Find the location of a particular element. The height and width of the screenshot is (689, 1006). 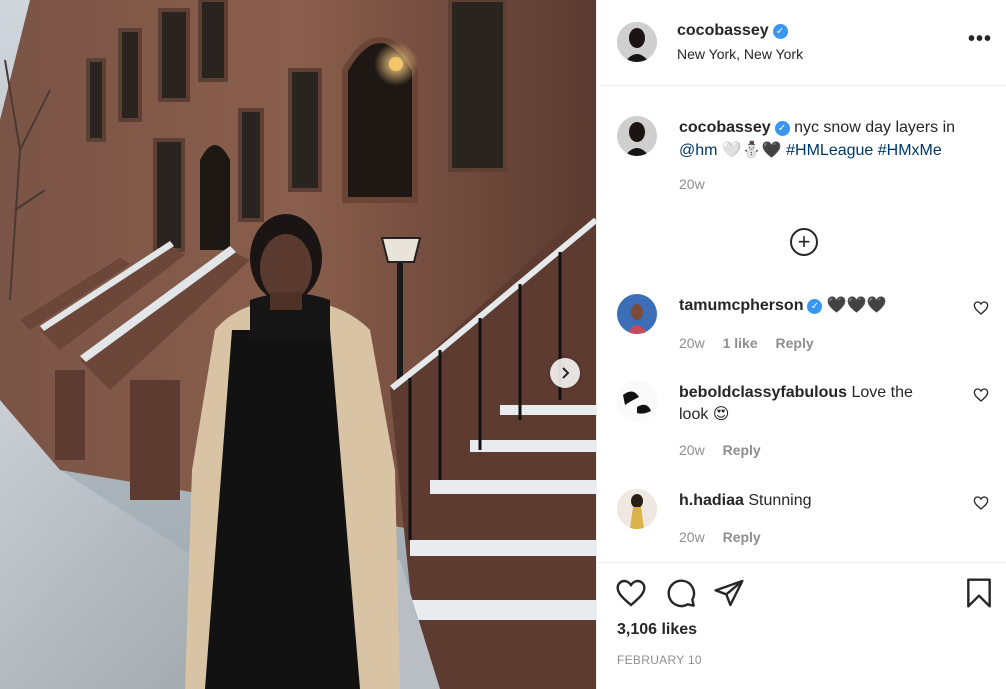

author-avatar is located at coordinates (637, 42).